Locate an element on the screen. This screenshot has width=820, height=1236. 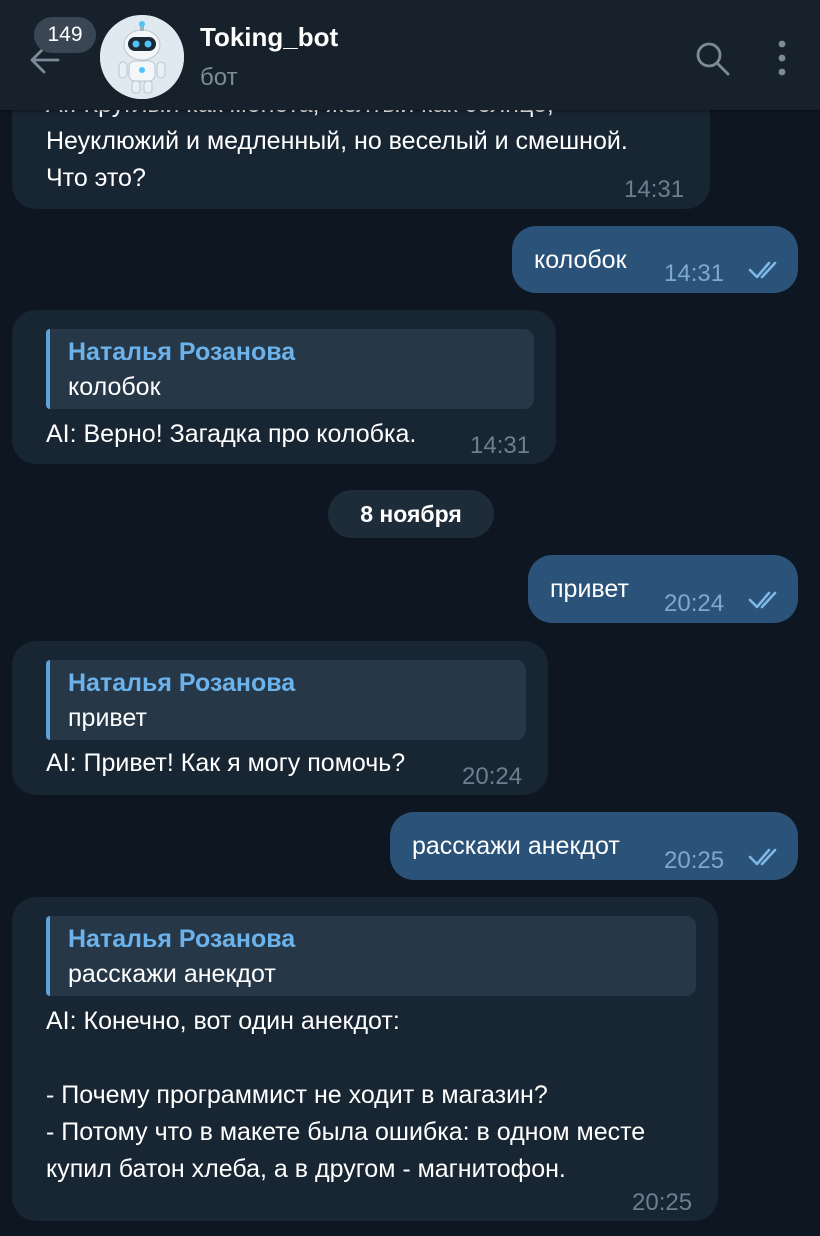
more-vertical-icon is located at coordinates (782, 58).